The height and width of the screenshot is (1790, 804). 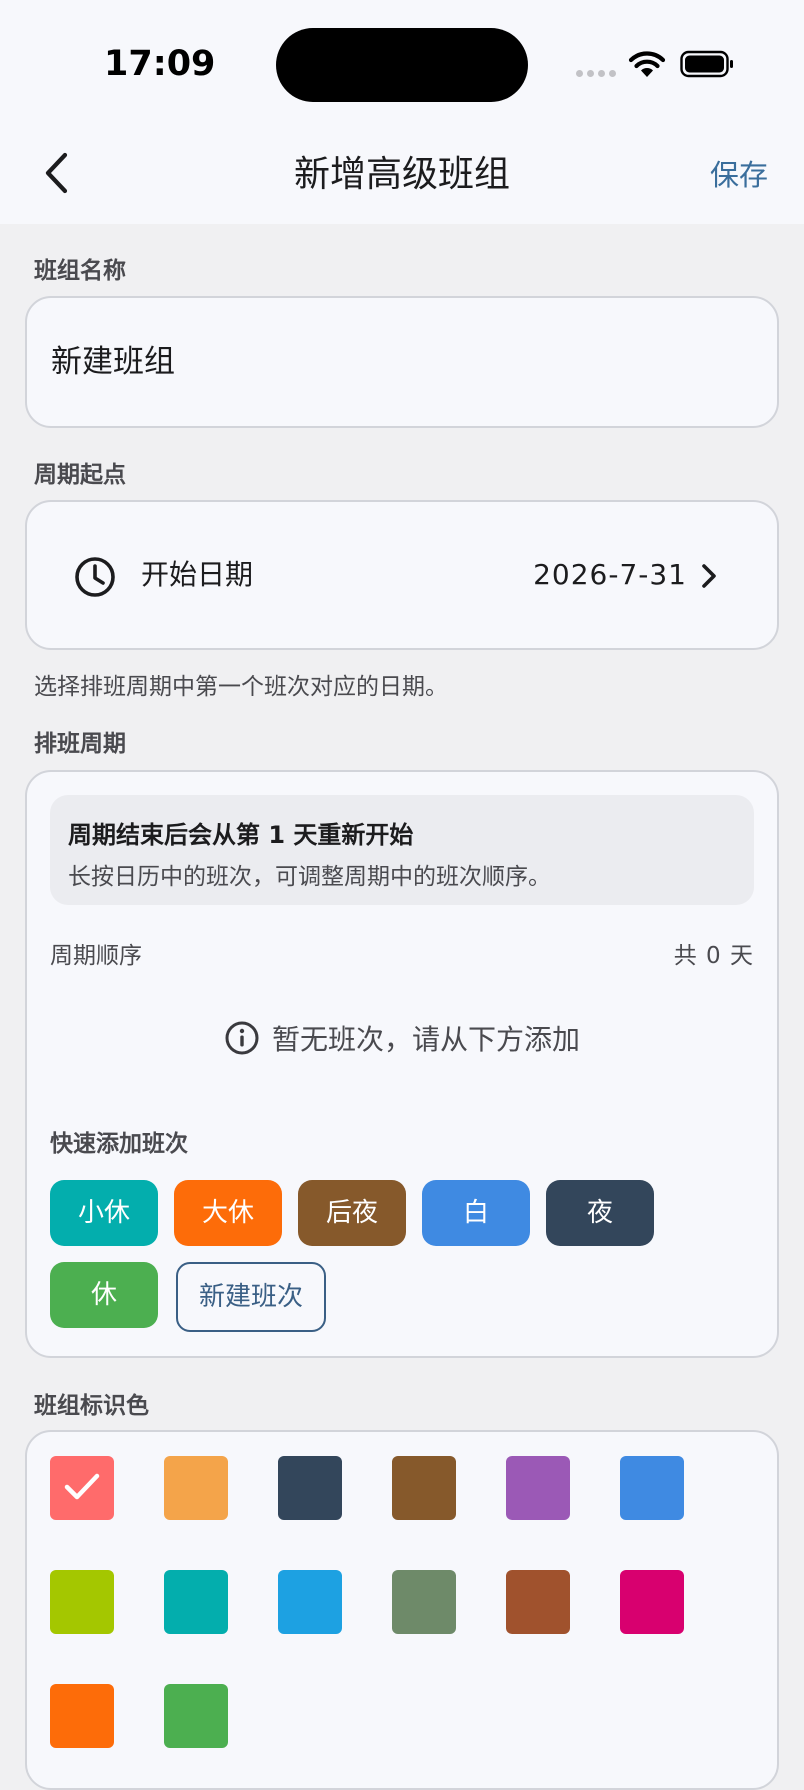 I want to click on page-title: 新增高级班组, so click(x=401, y=174).